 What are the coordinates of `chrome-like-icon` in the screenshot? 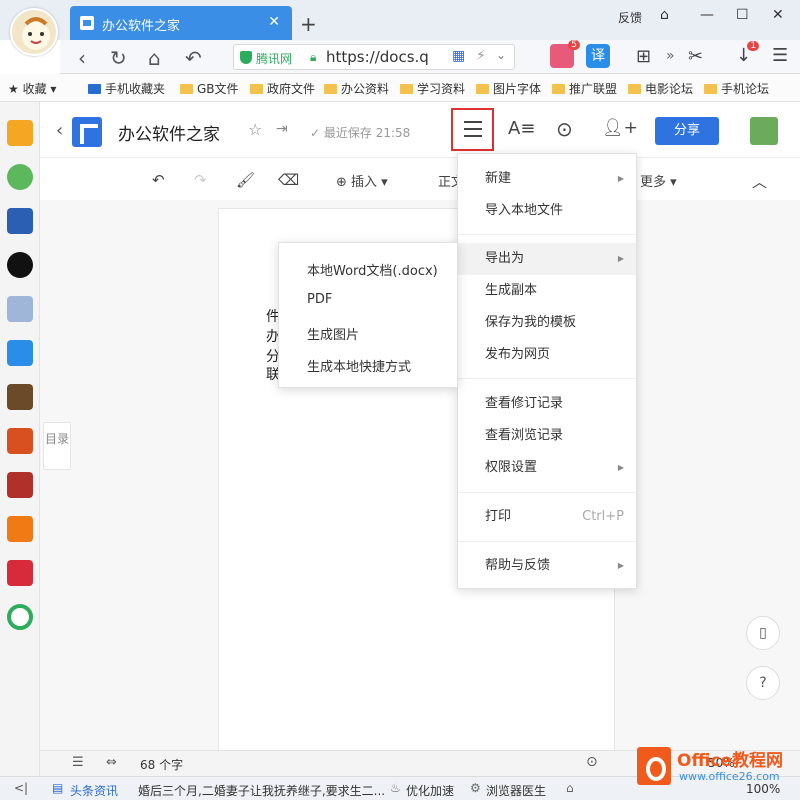 It's located at (20, 617).